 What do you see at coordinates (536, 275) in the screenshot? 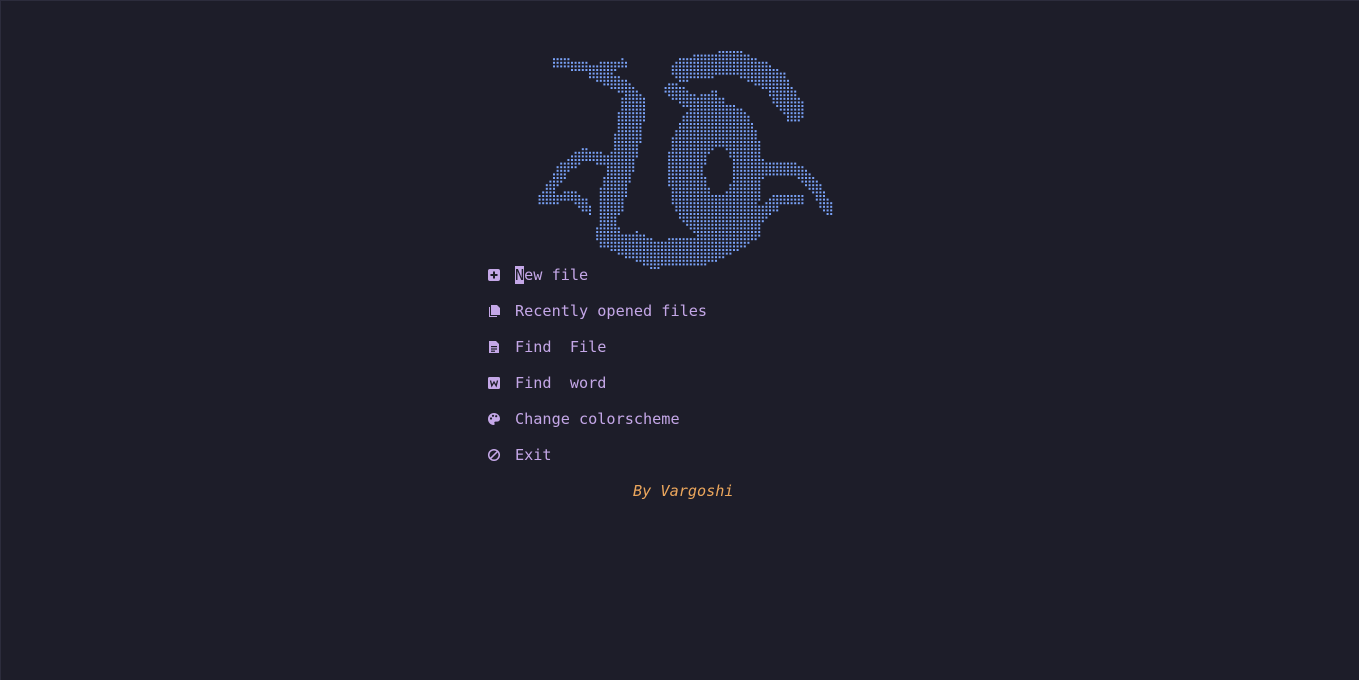
I see `menu-item-new-file: New file` at bounding box center [536, 275].